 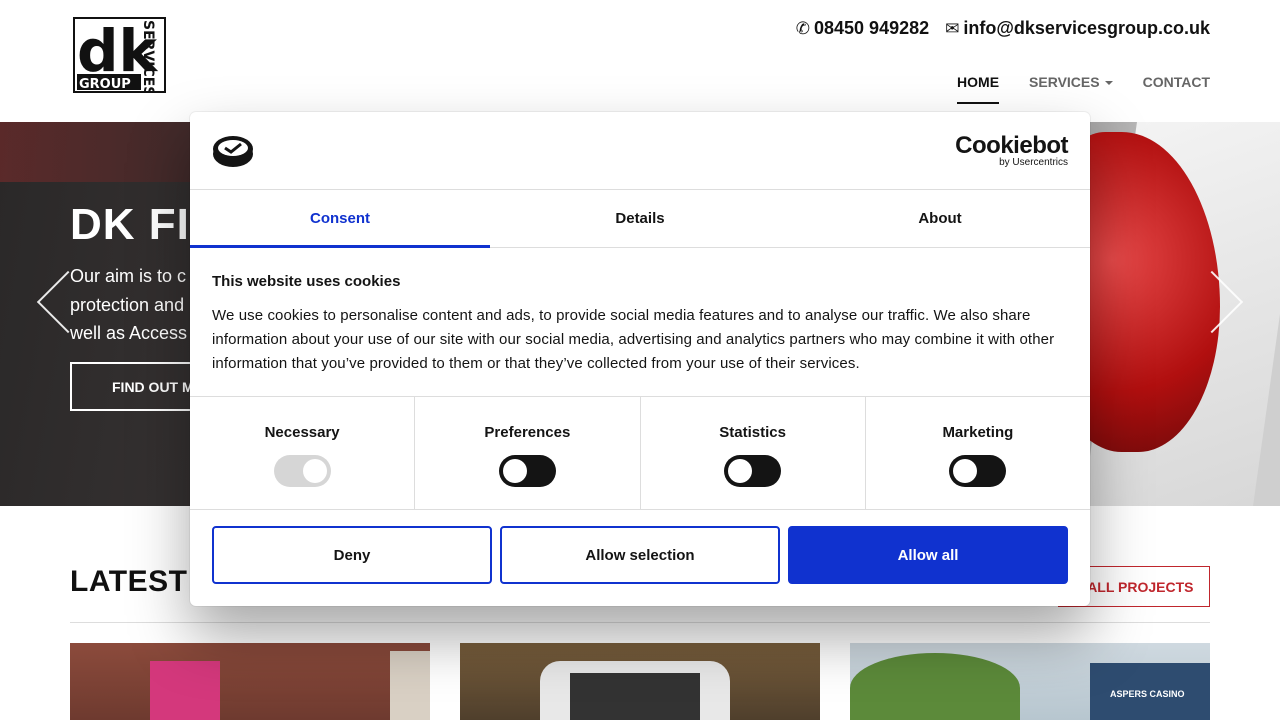 I want to click on category-label: Marketing, so click(x=978, y=432).